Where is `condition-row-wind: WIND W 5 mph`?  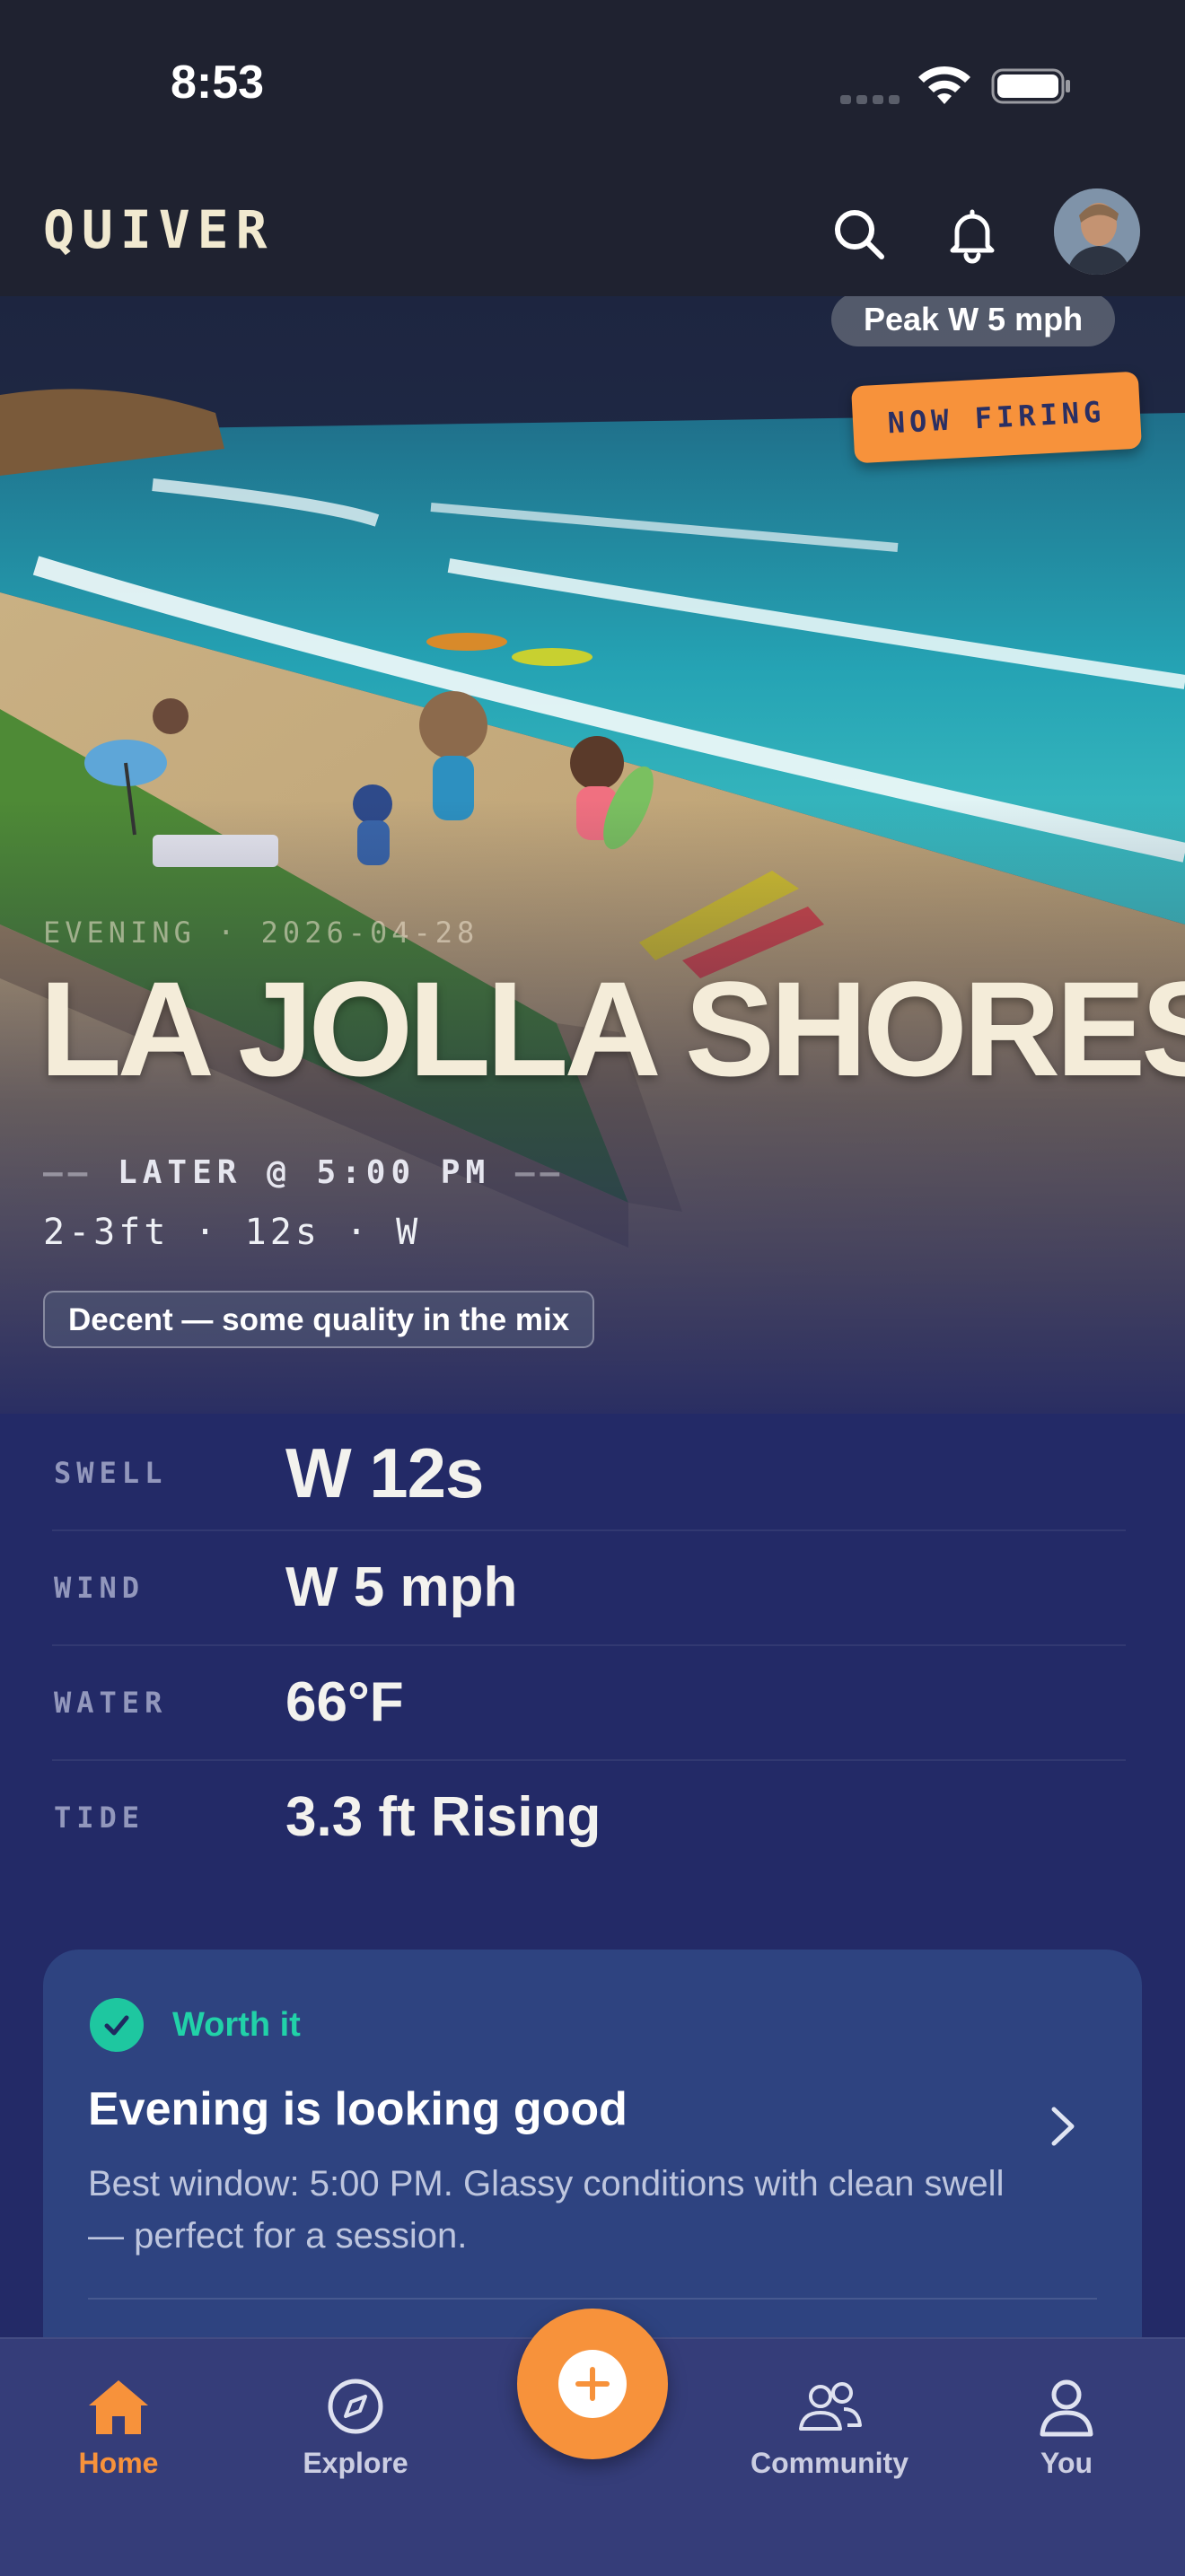
condition-row-wind: WIND W 5 mph is located at coordinates (589, 1588).